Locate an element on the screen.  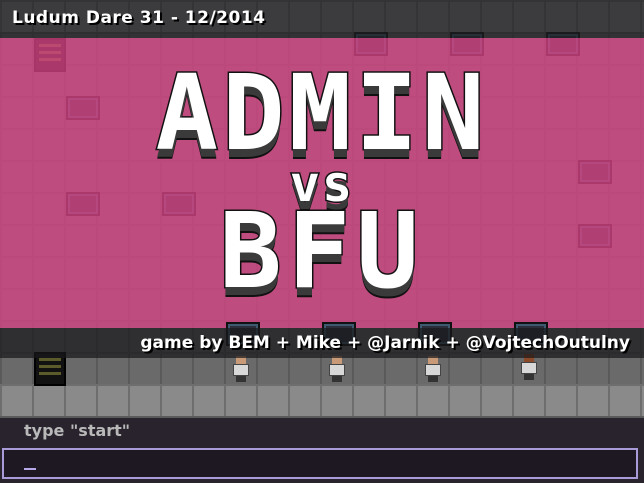
logo-title-bfu: BFU is located at coordinates (321, 251).